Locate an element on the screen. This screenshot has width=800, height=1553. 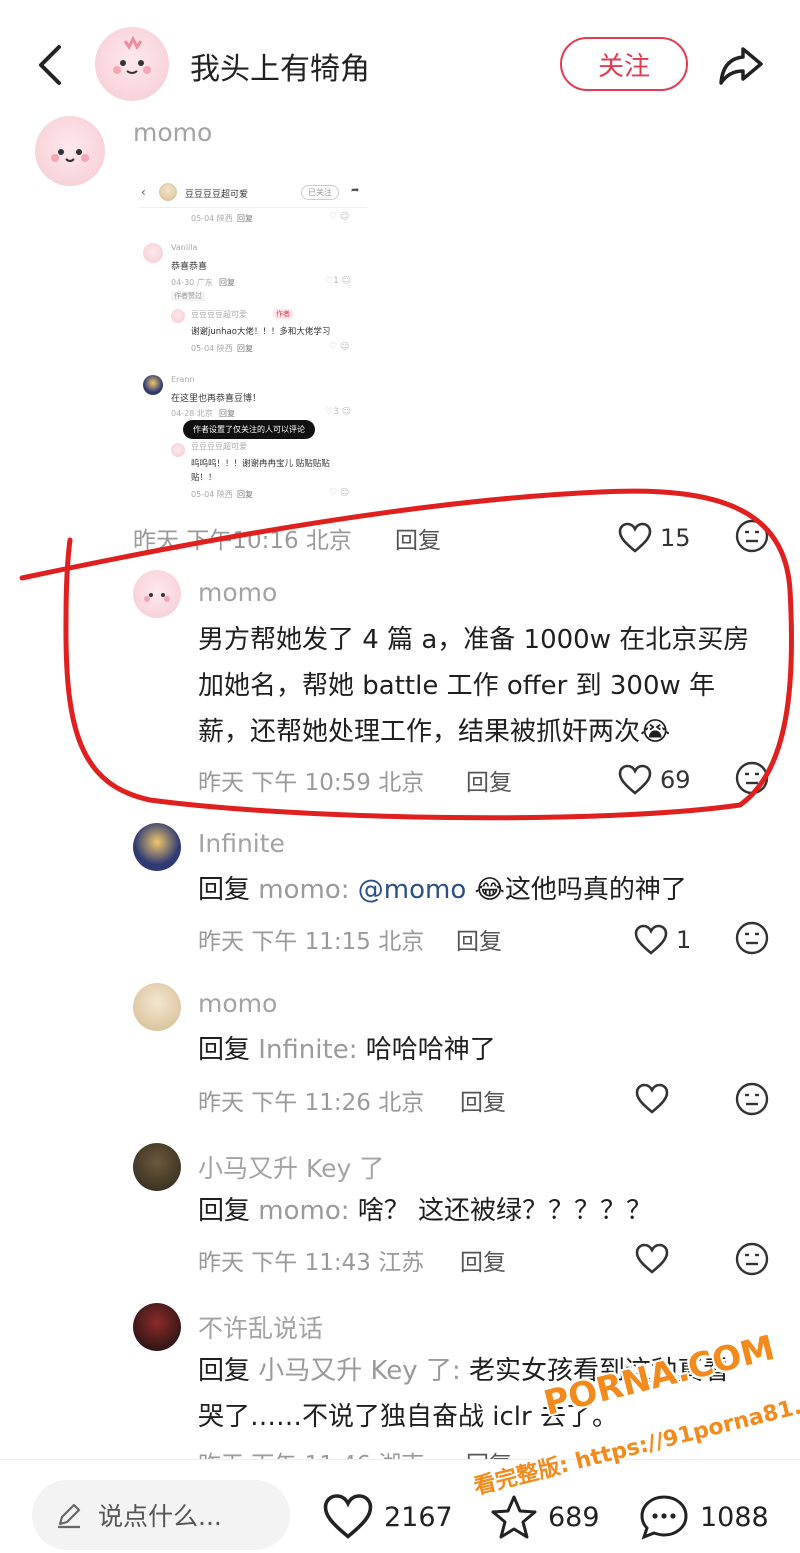
follow-button: 关注 is located at coordinates (624, 64).